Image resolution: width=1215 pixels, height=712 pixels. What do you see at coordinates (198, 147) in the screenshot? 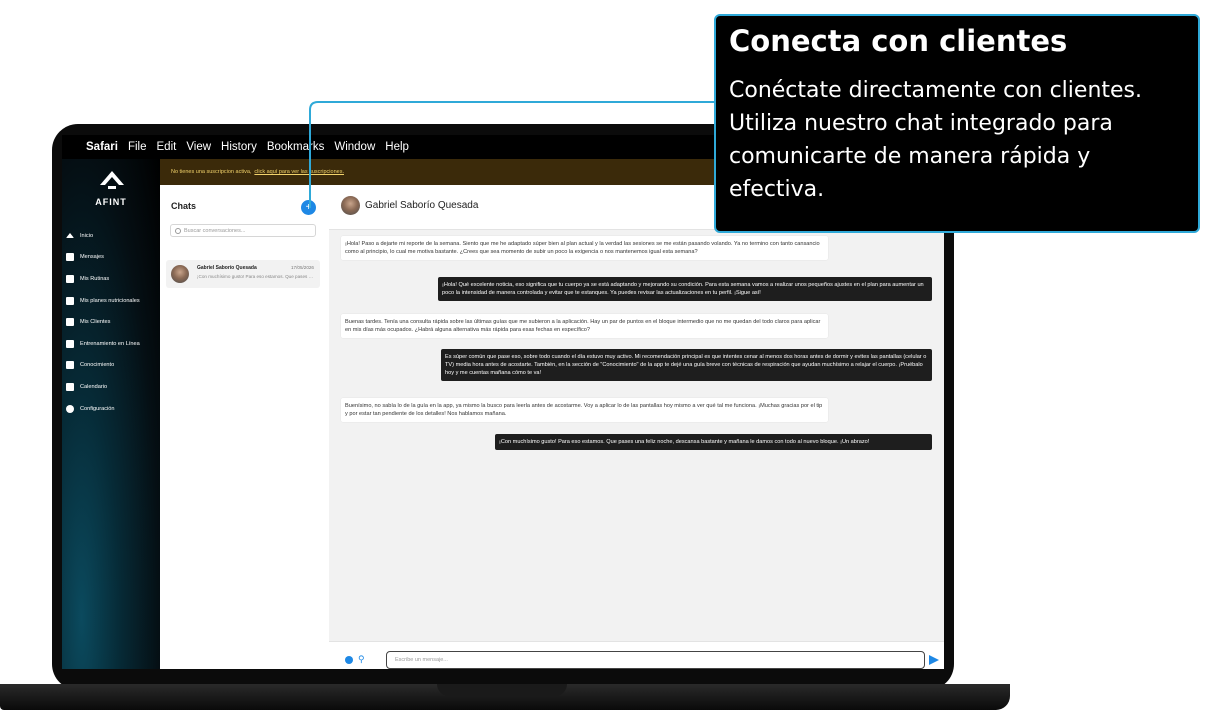
I see `menu-view: View` at bounding box center [198, 147].